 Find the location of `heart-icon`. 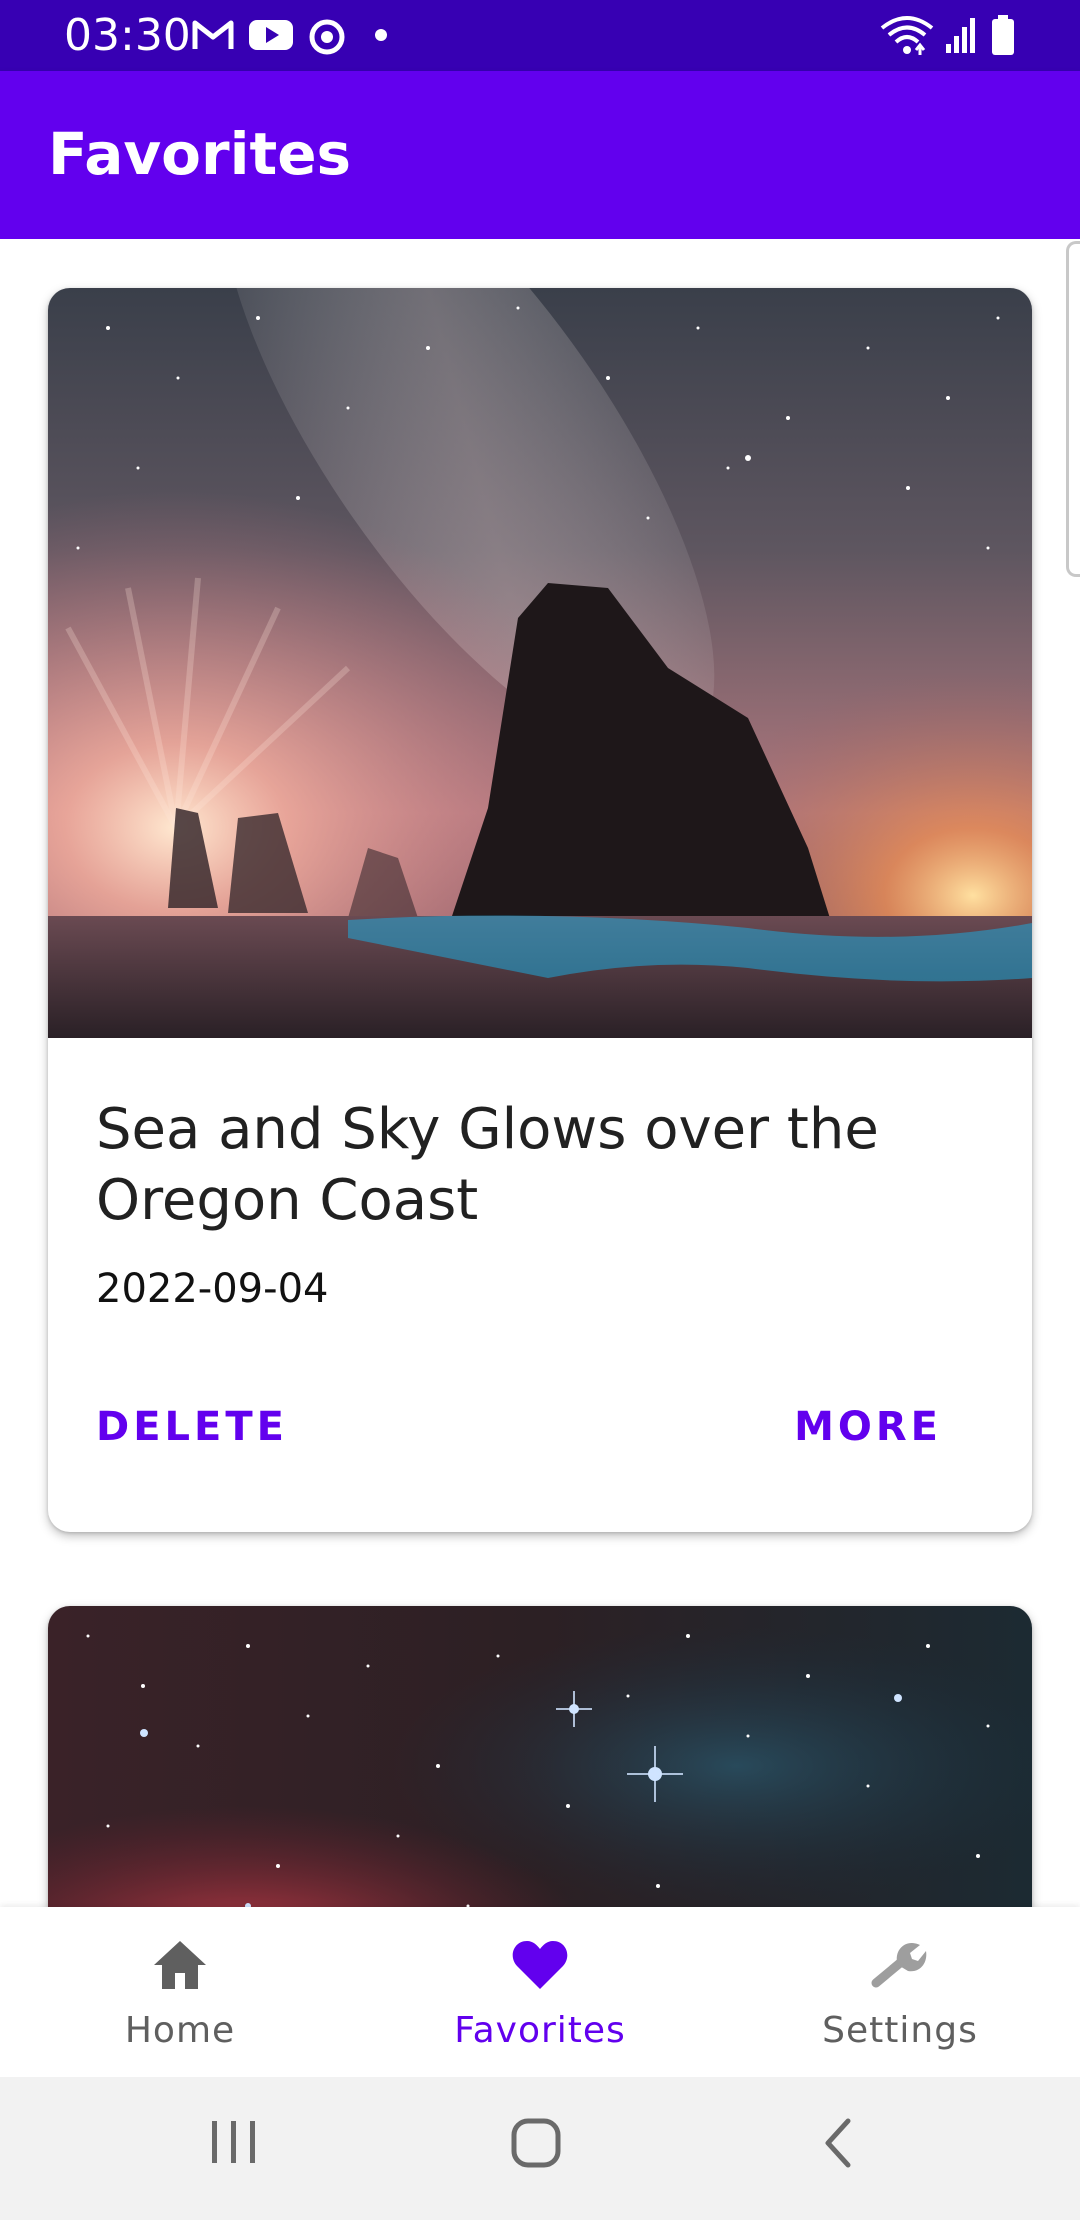

heart-icon is located at coordinates (540, 1965).